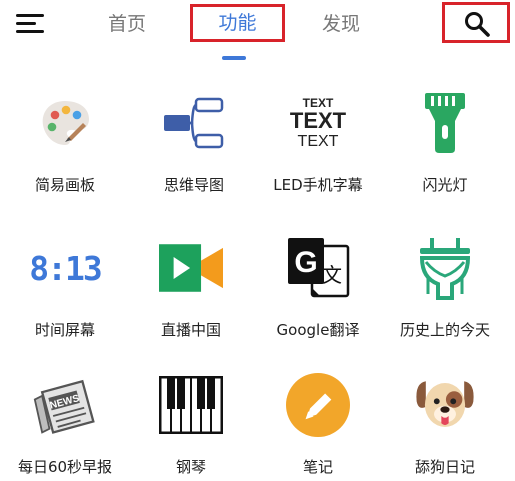  I want to click on clock-digits-text: 8:13, so click(65, 268).